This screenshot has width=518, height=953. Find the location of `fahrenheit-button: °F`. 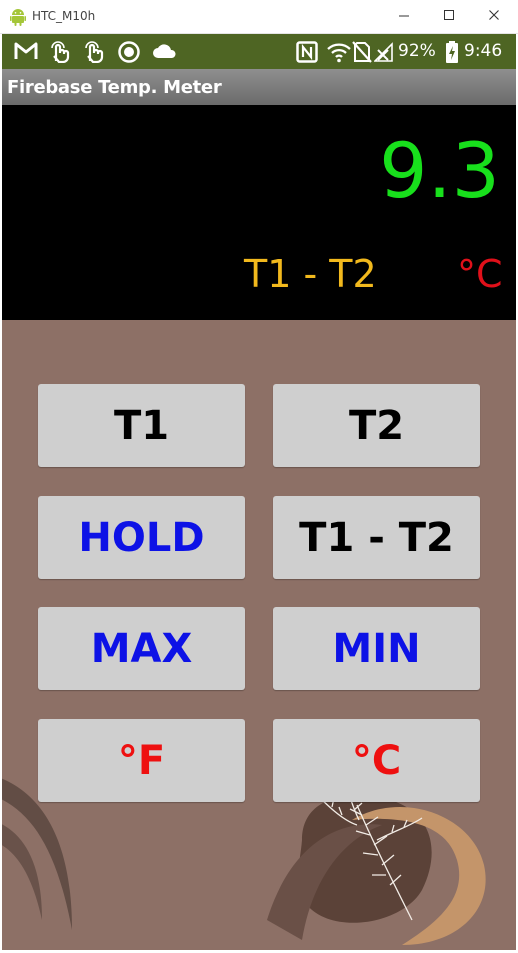

fahrenheit-button: °F is located at coordinates (141, 760).